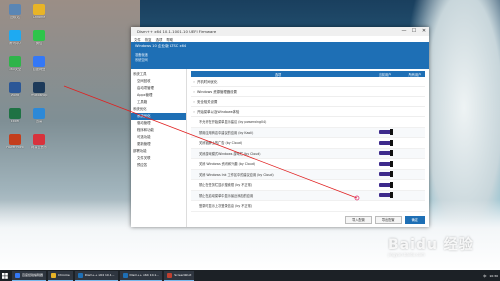 The image size is (500, 281). What do you see at coordinates (484, 276) in the screenshot?
I see `input-lang: 中` at bounding box center [484, 276].